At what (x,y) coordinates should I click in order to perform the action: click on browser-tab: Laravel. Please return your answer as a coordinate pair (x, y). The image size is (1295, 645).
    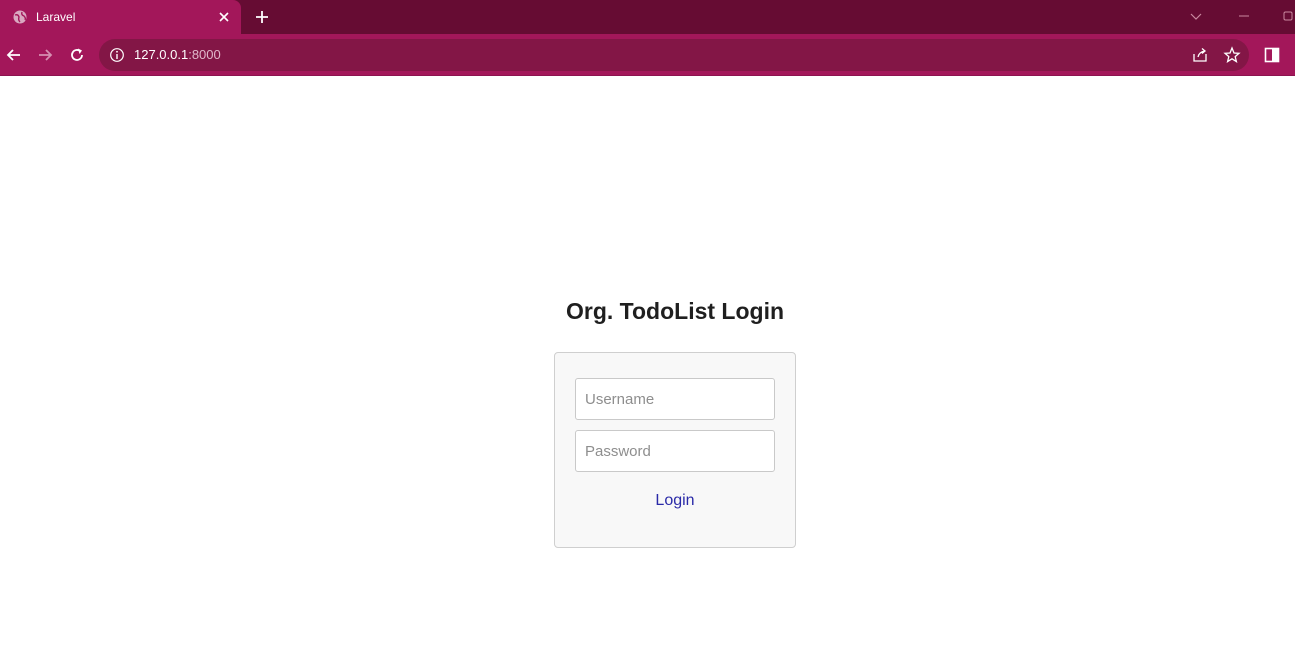
    Looking at the image, I should click on (120, 17).